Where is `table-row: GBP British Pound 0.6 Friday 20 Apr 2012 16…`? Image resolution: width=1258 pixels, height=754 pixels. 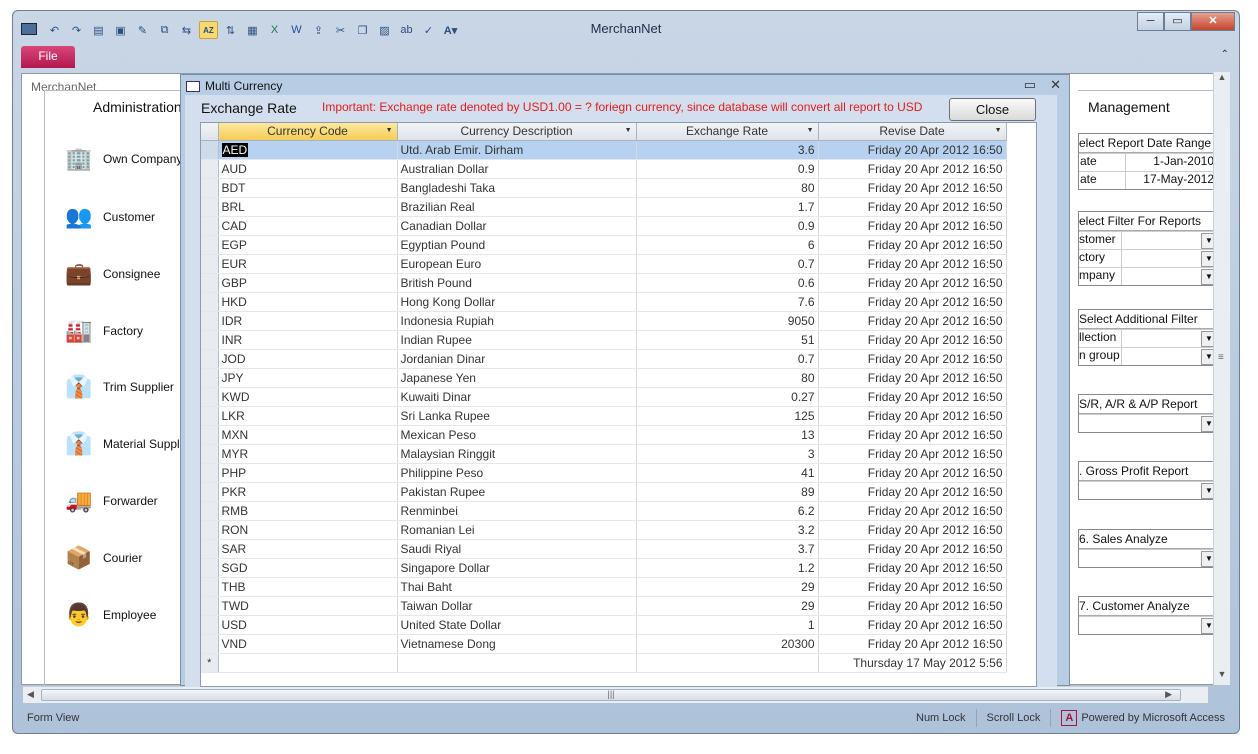
table-row: GBP British Pound 0.6 Friday 20 Apr 2012 16… is located at coordinates (604, 283).